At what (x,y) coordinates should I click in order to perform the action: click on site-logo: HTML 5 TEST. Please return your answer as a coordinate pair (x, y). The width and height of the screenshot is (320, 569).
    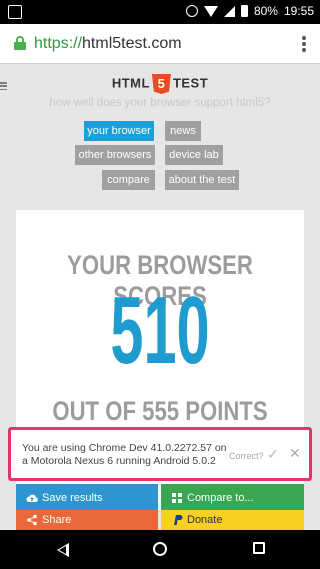
    Looking at the image, I should click on (160, 84).